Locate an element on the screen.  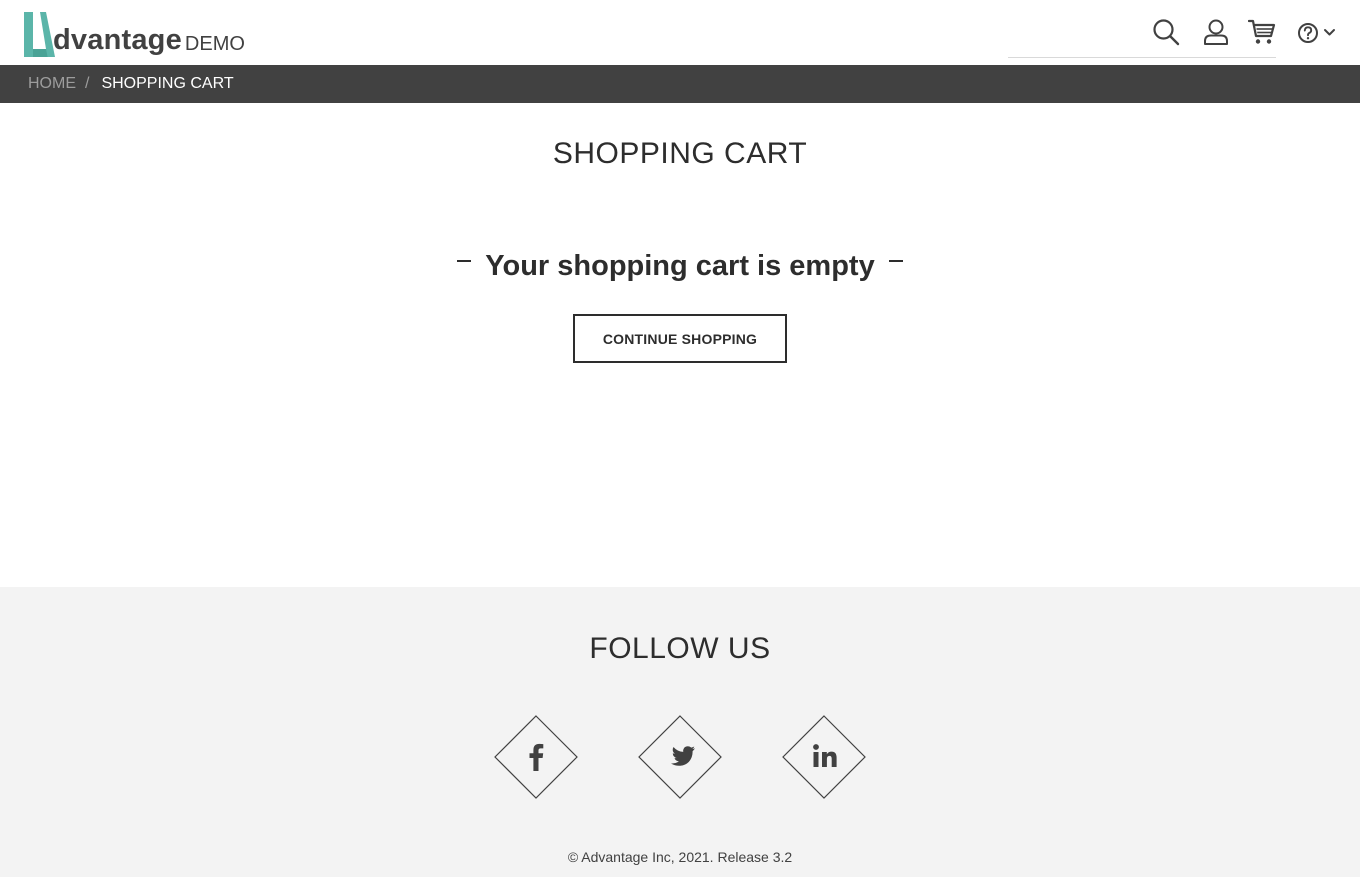
search-icon is located at coordinates (1166, 32).